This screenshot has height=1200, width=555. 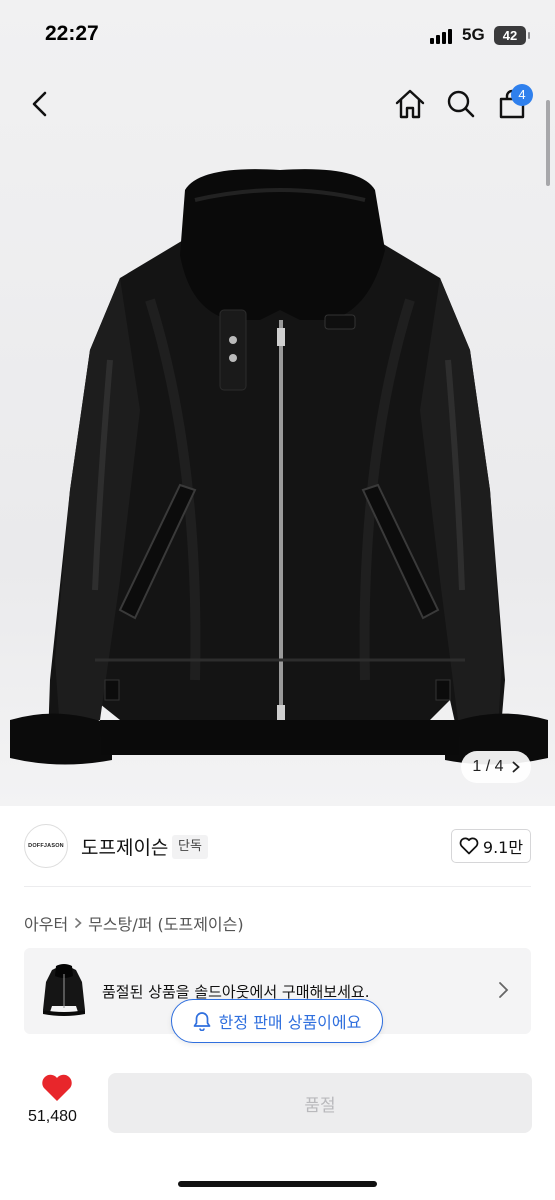 I want to click on breadcrumb-subcategory: 무스탕/퍼 (도프제이슨), so click(x=165, y=923).